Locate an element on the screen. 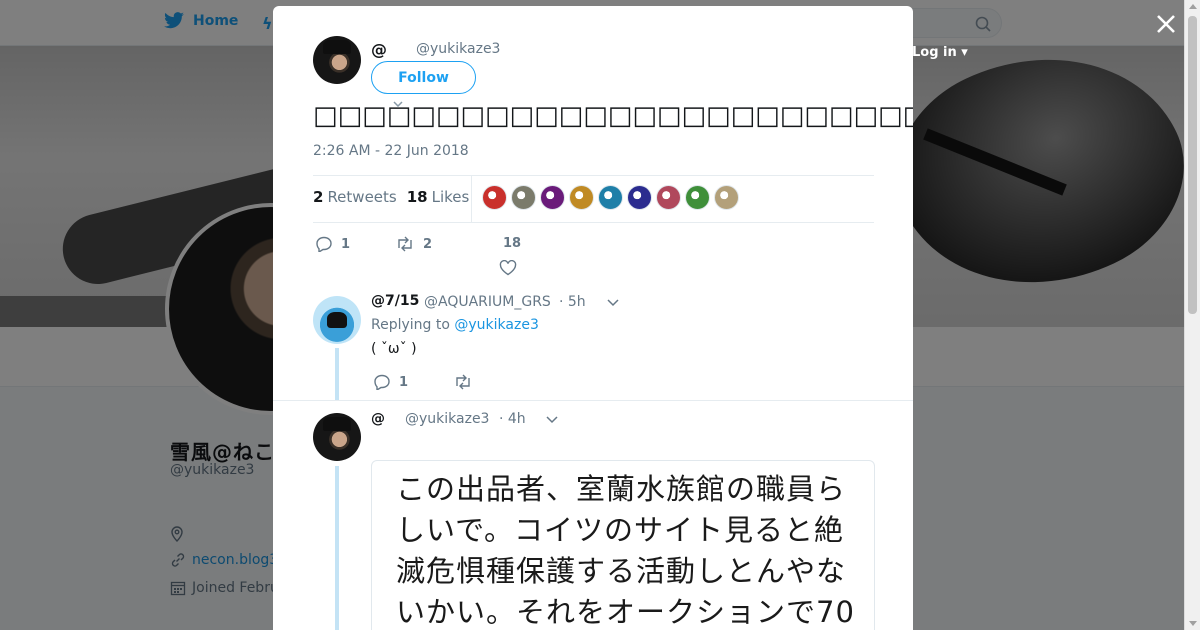  heart-icon is located at coordinates (508, 268).